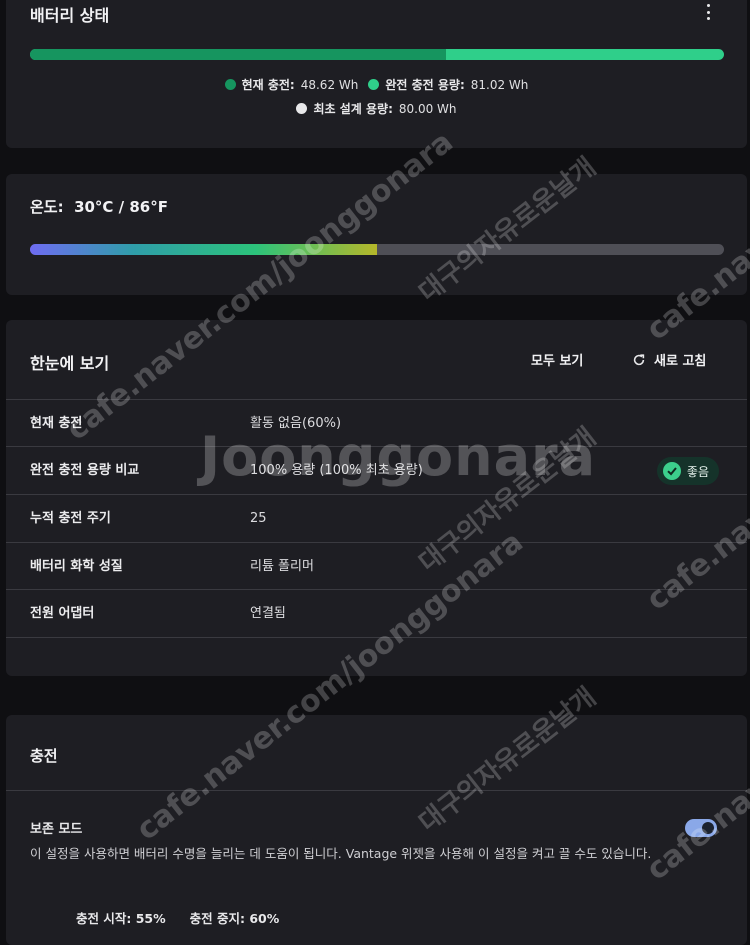 This screenshot has width=750, height=945. I want to click on refresh-label: 새로 고침, so click(680, 361).